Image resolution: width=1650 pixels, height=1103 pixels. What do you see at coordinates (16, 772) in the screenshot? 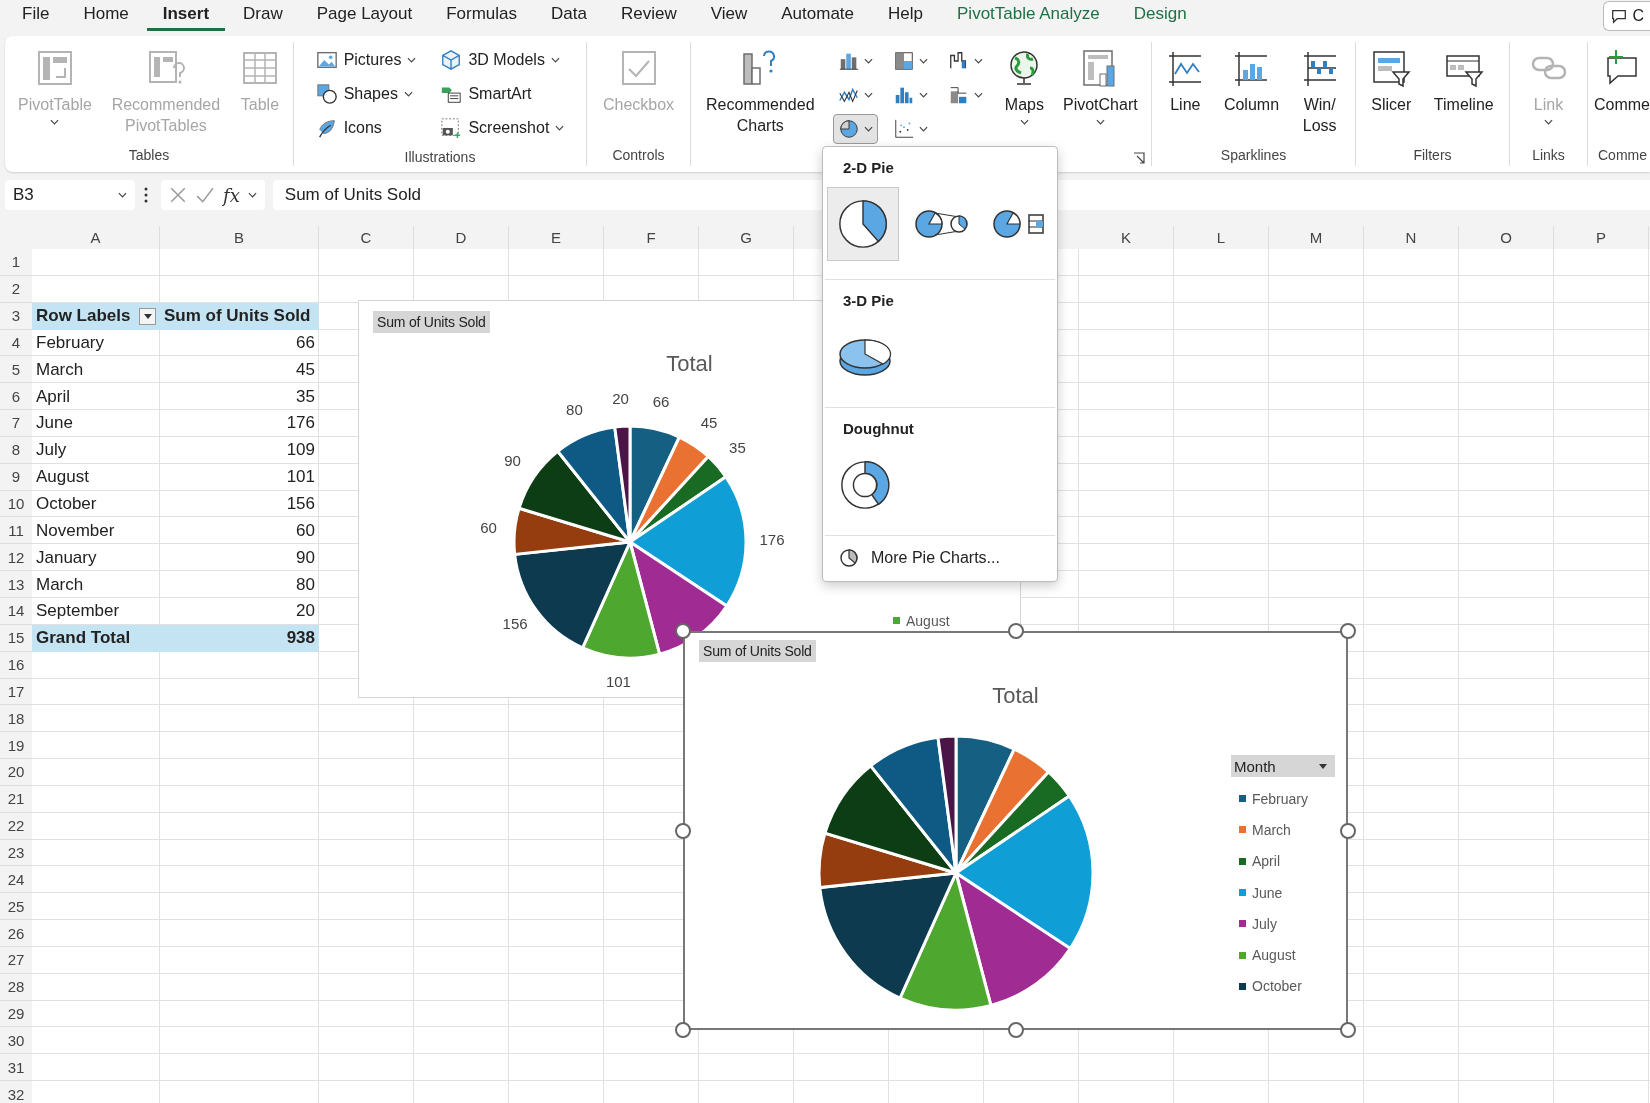
I see `row-header: 20` at bounding box center [16, 772].